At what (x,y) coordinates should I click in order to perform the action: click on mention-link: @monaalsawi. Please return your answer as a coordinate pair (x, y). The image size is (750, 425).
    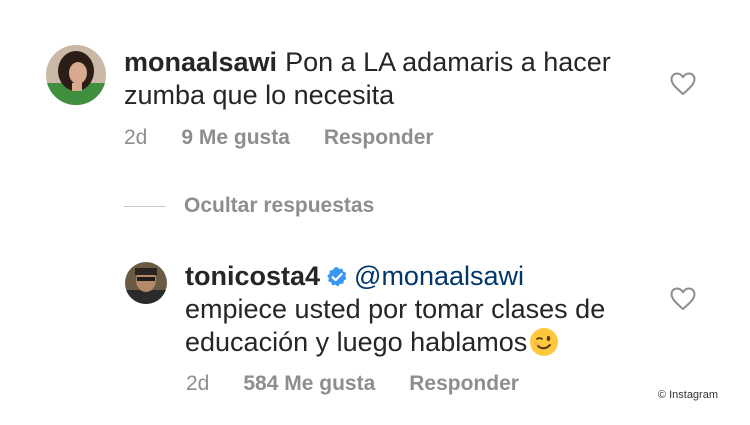
    Looking at the image, I should click on (439, 276).